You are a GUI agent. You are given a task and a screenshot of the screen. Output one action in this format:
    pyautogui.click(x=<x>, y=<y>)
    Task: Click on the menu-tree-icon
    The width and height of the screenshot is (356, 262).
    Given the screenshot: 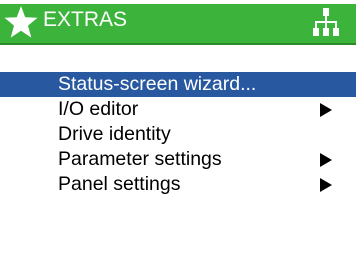 What is the action you would take?
    pyautogui.click(x=326, y=22)
    